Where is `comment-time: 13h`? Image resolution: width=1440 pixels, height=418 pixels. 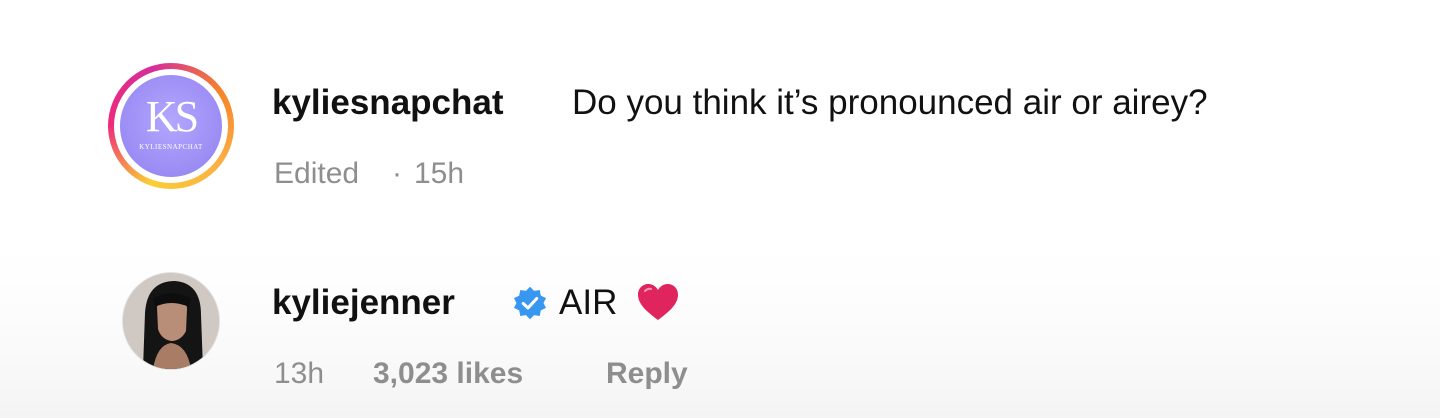
comment-time: 13h is located at coordinates (299, 374).